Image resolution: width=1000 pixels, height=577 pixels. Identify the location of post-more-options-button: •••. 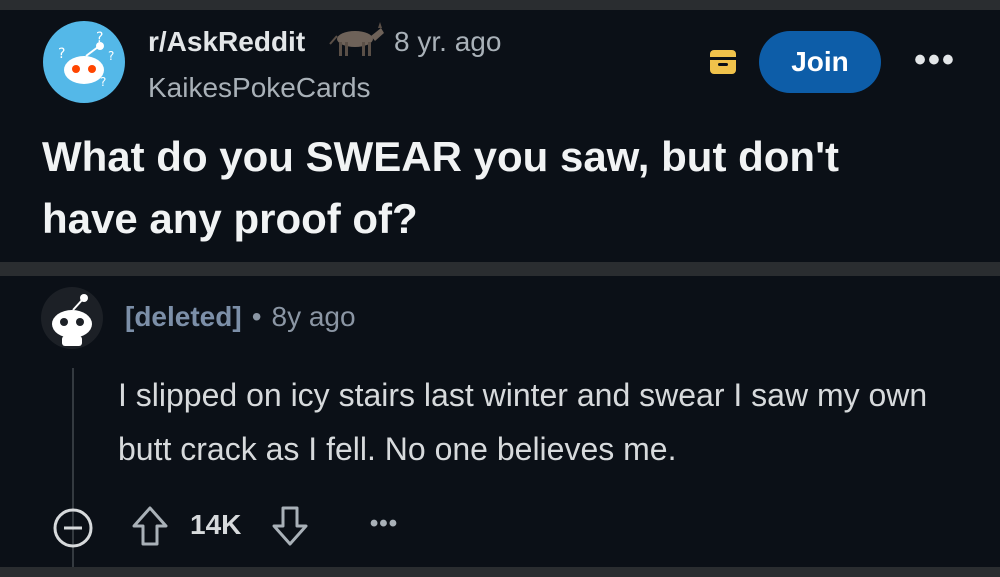
(935, 60).